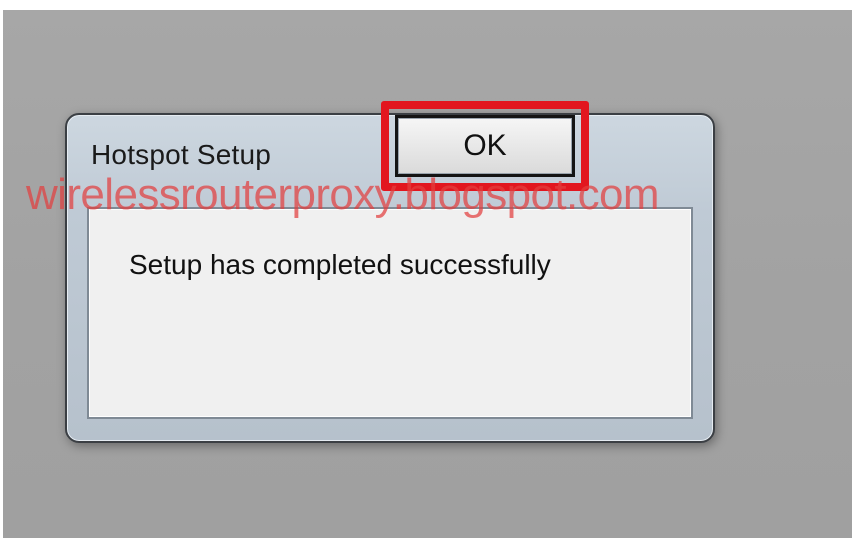 This screenshot has height=538, width=852. Describe the element at coordinates (485, 146) in the screenshot. I see `ok-button: OK` at that location.